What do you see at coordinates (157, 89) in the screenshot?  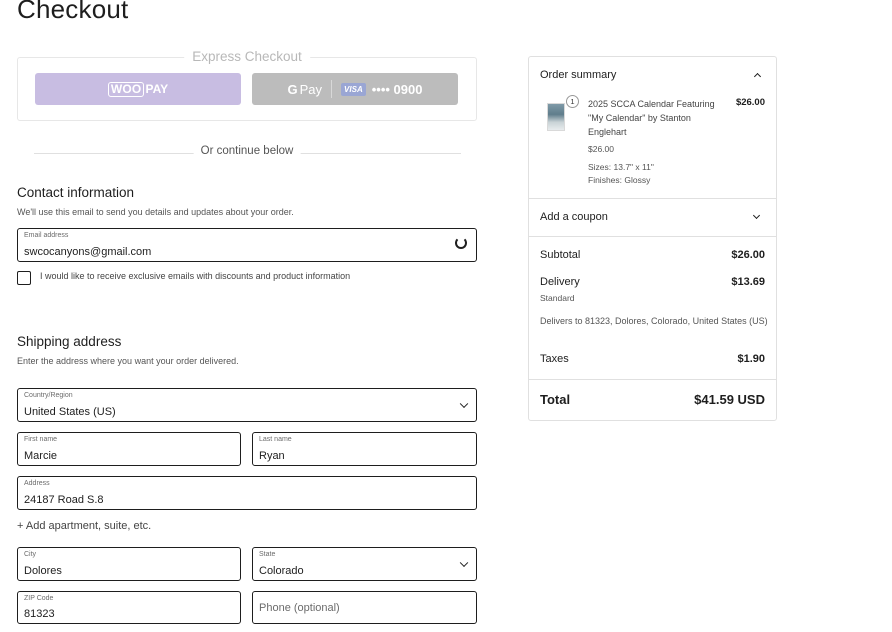 I see `woopay-logo-pay: PAY` at bounding box center [157, 89].